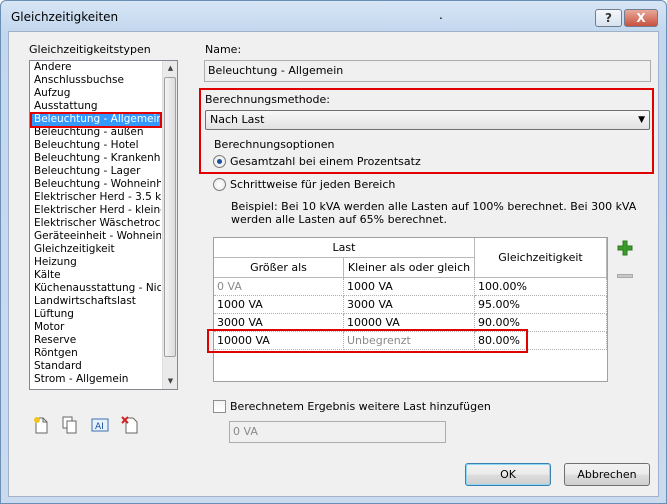 The height and width of the screenshot is (504, 667). What do you see at coordinates (95, 379) in the screenshot?
I see `type-list-item: Strom - Allgemein` at bounding box center [95, 379].